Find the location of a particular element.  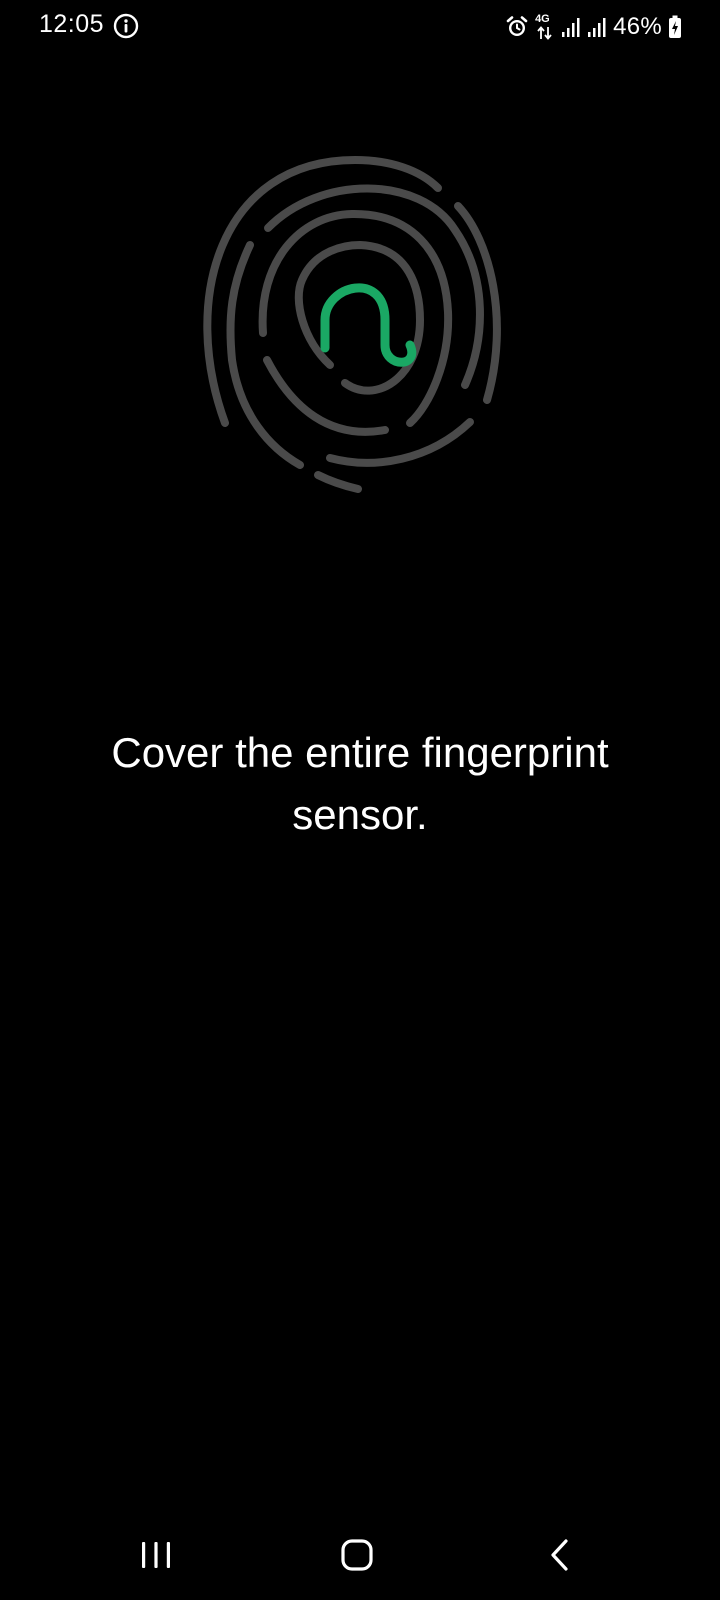

battery-charging-icon is located at coordinates (675, 26).